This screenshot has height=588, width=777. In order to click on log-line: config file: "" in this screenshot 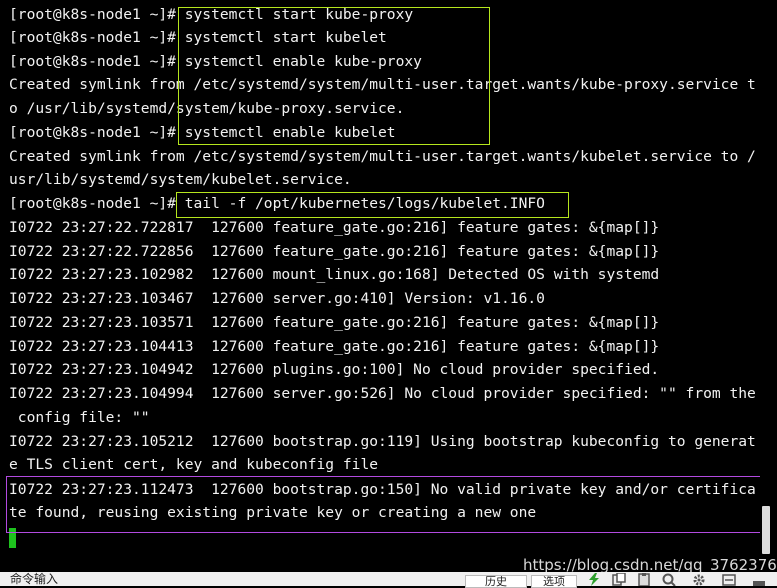, I will do `click(79, 417)`.